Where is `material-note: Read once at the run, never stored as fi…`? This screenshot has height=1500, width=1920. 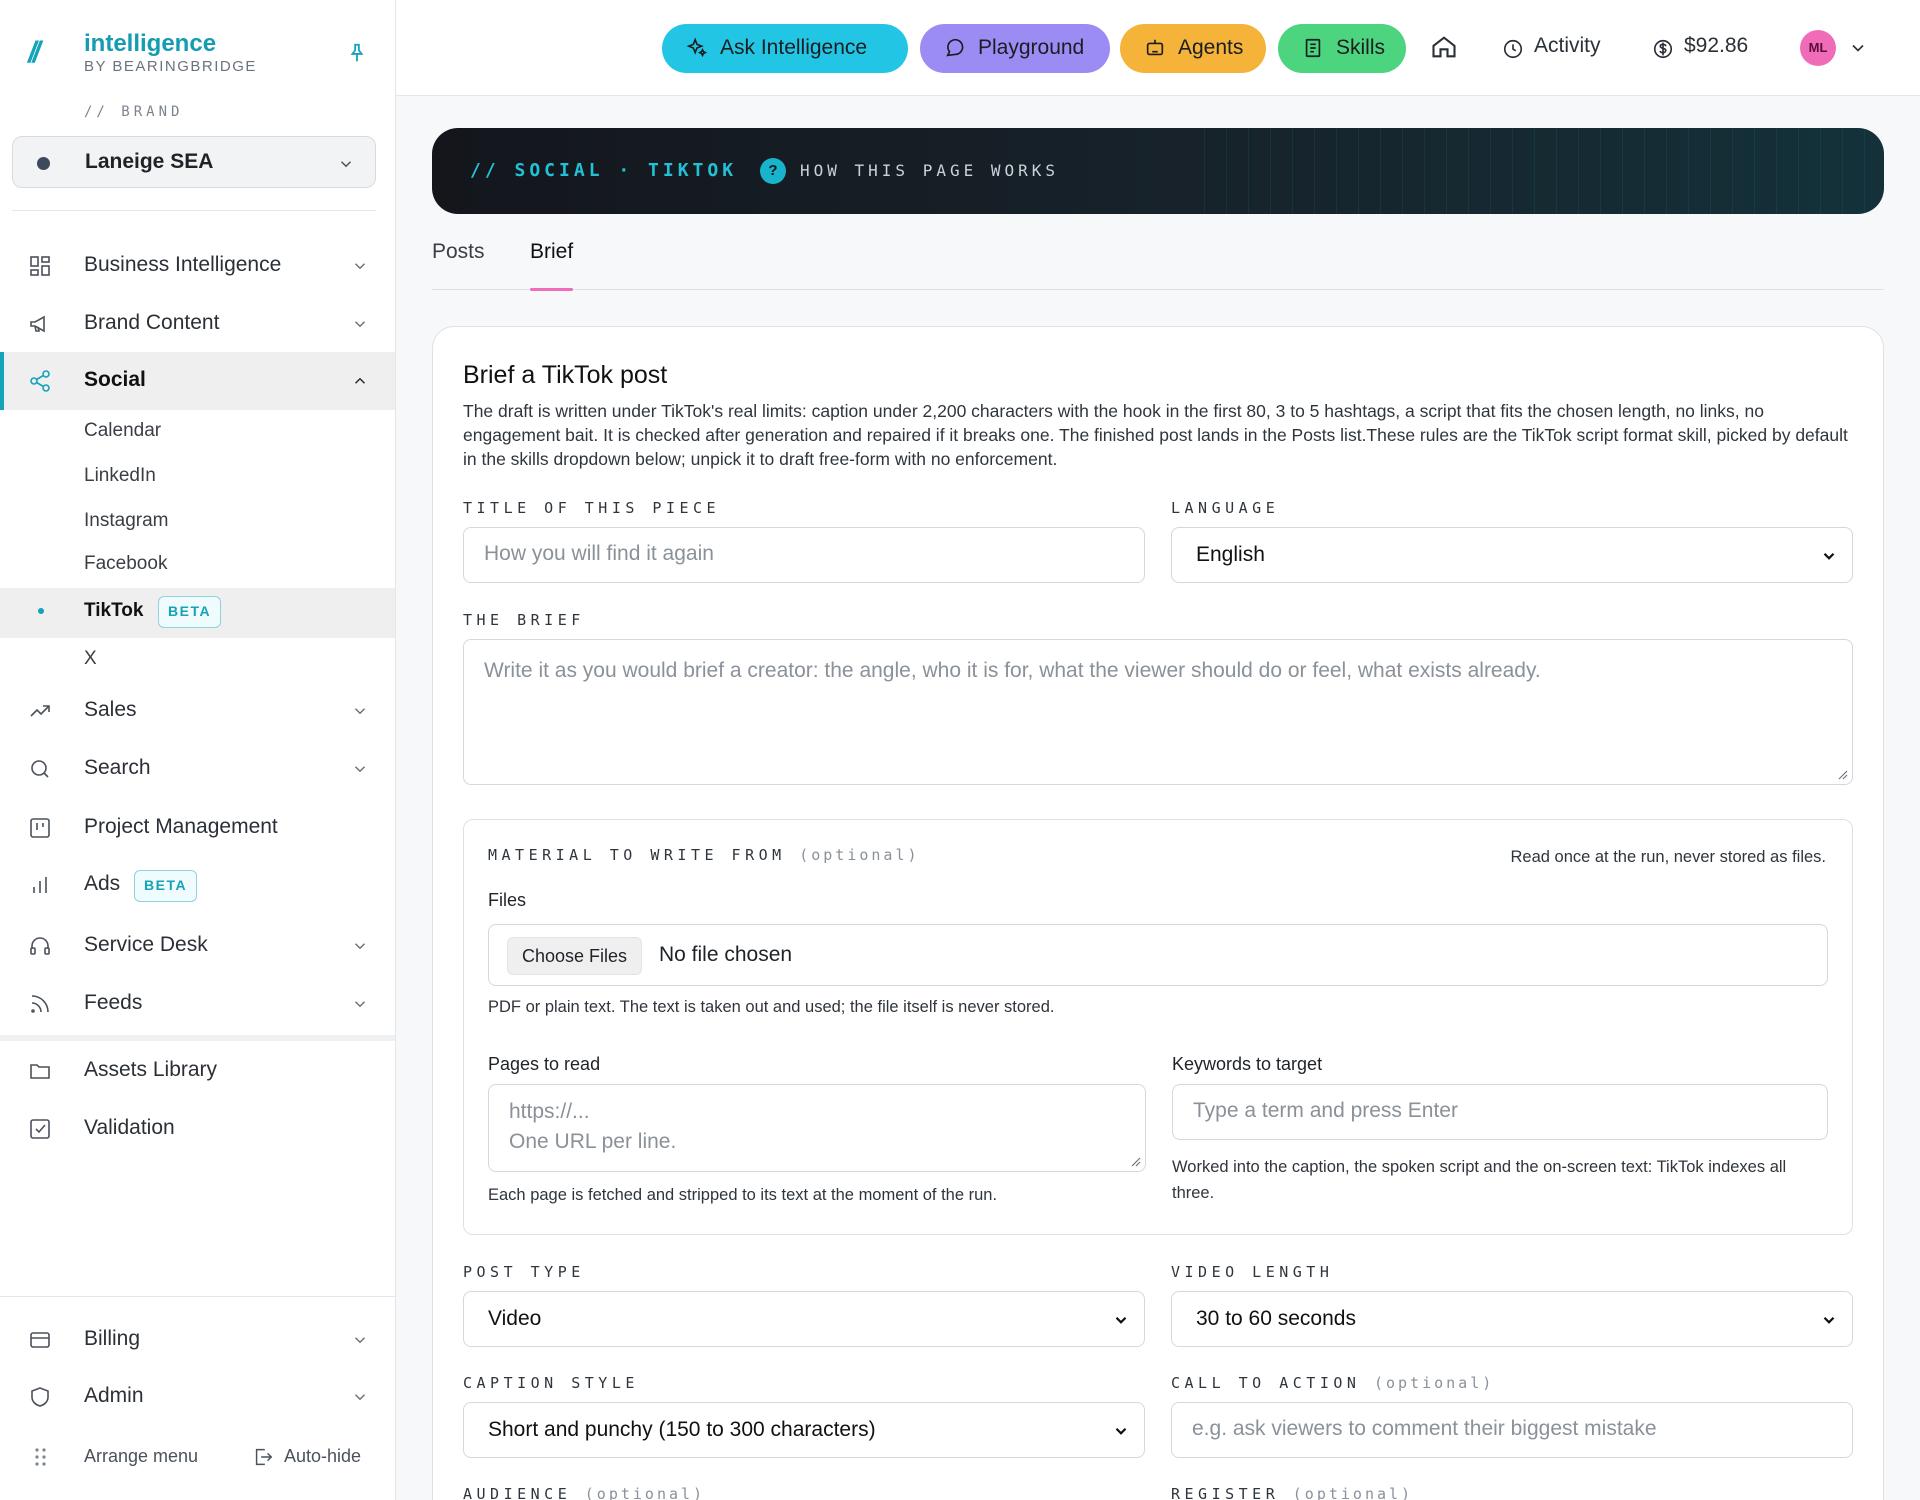
material-note: Read once at the run, never stored as fi… is located at coordinates (1668, 857).